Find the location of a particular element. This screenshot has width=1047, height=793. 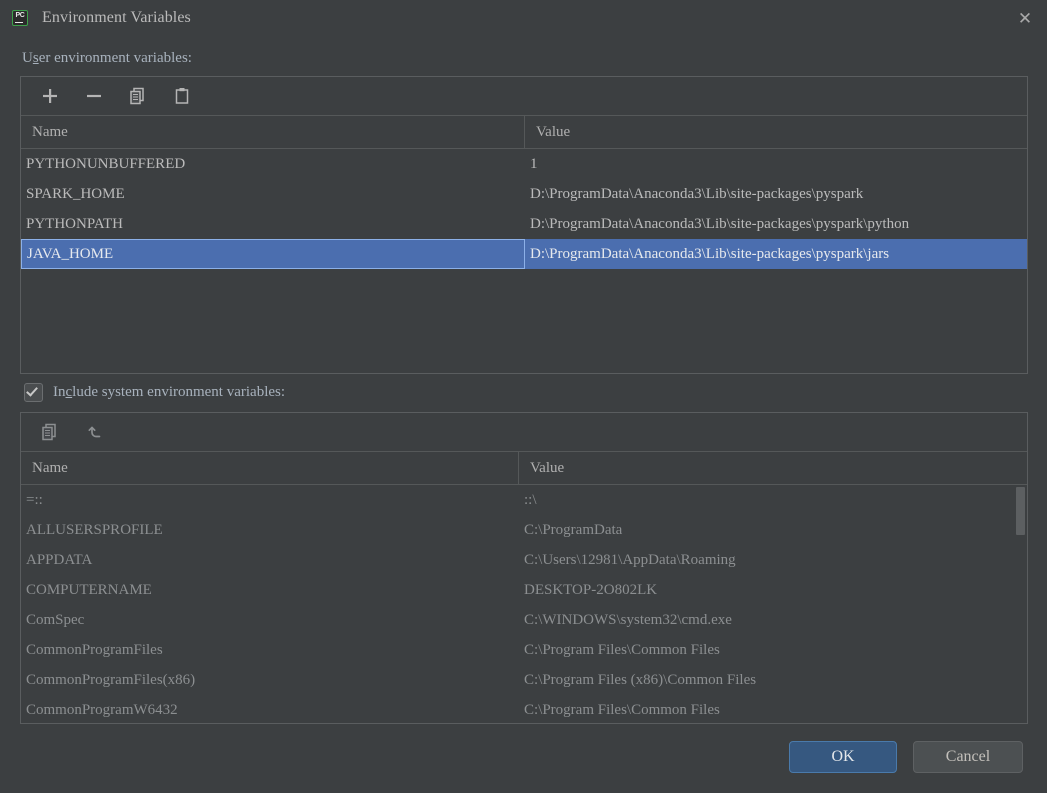

system-var-name: =:: is located at coordinates (34, 499).